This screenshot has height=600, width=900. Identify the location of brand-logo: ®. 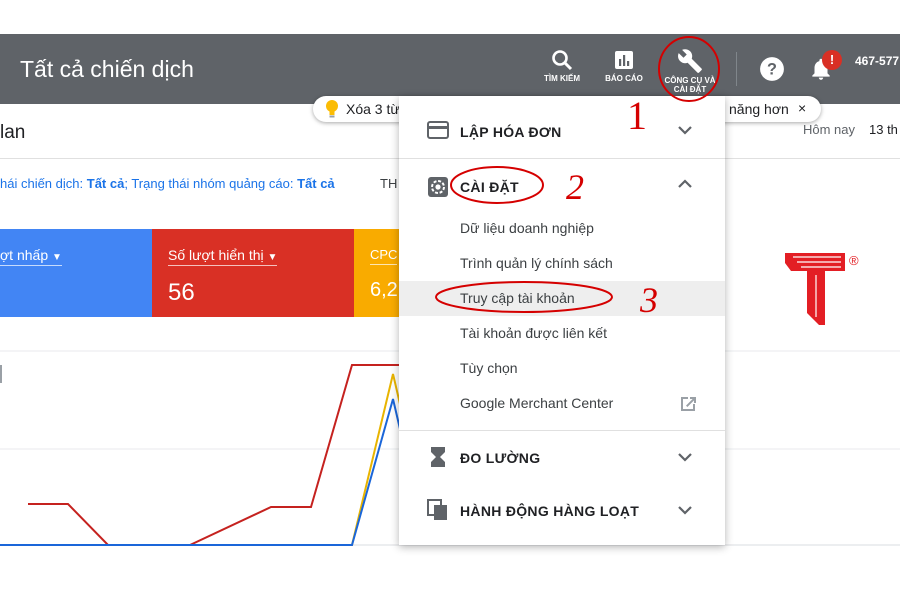
(829, 277).